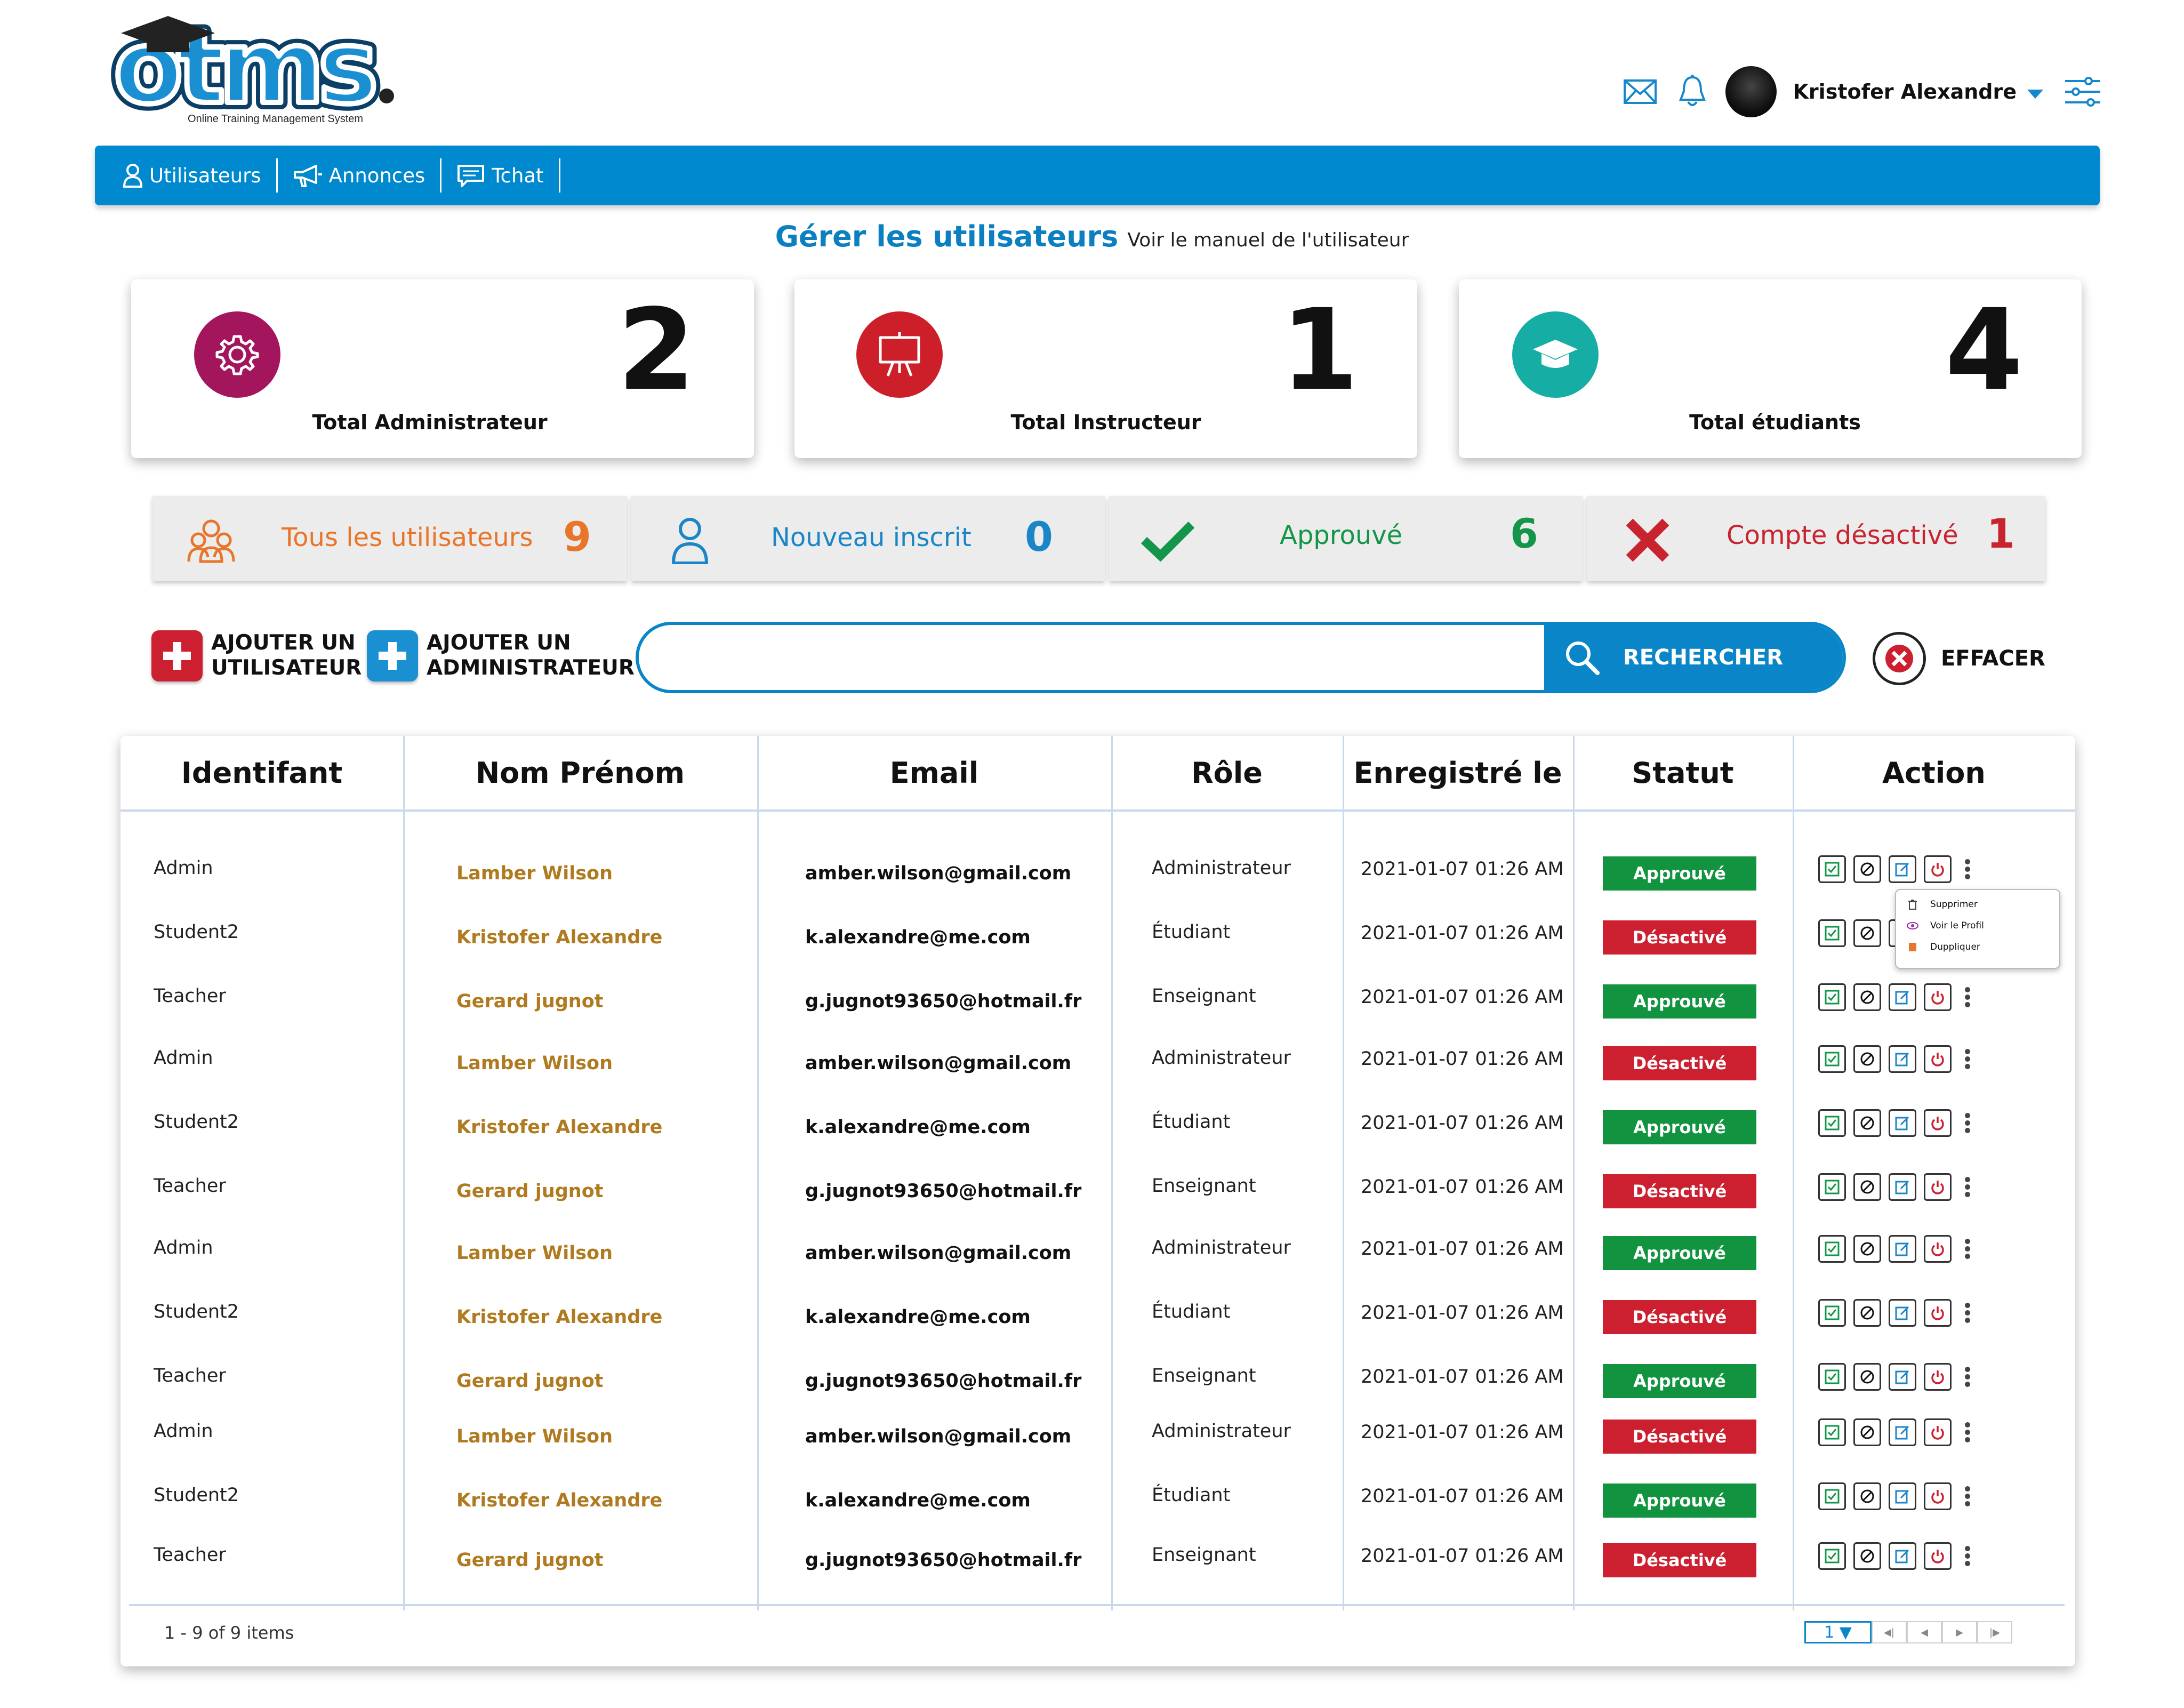  What do you see at coordinates (934, 773) in the screenshot?
I see `col-header-email: Email` at bounding box center [934, 773].